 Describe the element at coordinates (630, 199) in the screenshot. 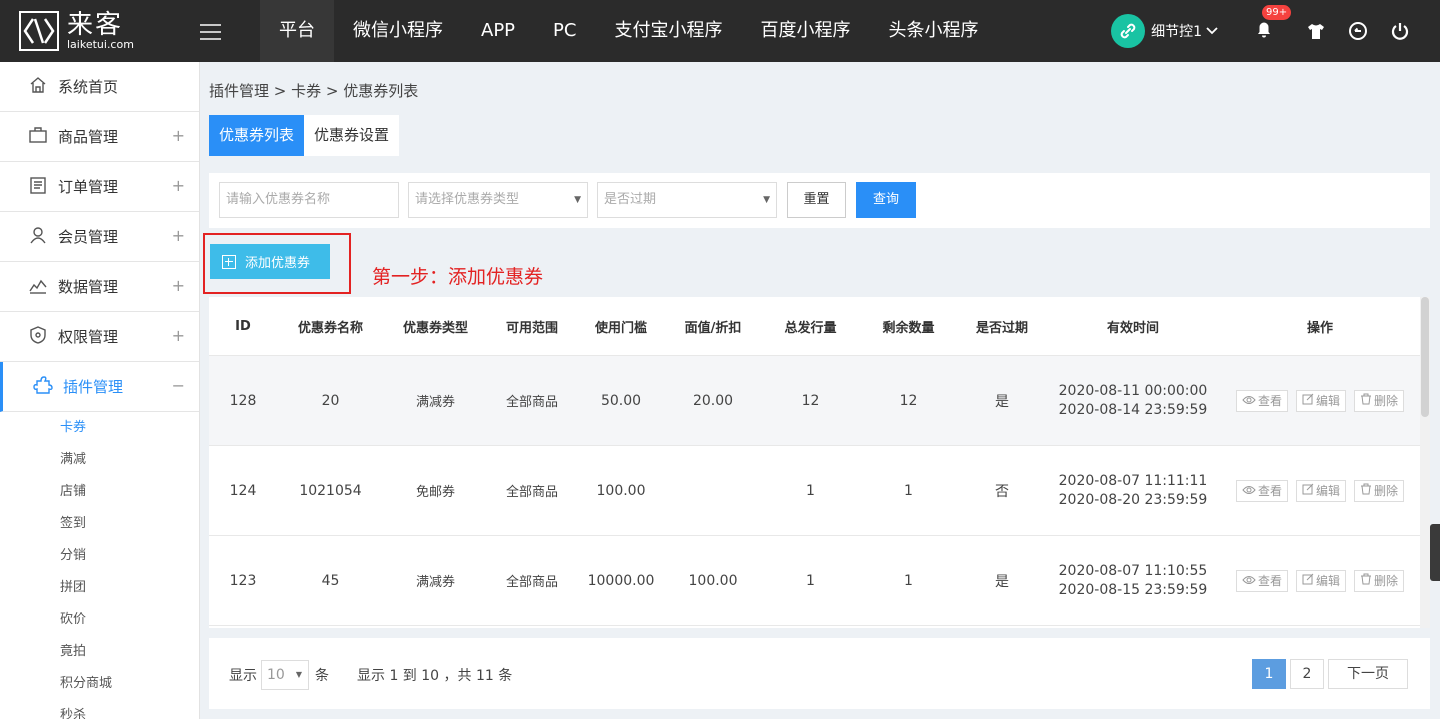

I see `expired-placeholder: 是否过期` at that location.